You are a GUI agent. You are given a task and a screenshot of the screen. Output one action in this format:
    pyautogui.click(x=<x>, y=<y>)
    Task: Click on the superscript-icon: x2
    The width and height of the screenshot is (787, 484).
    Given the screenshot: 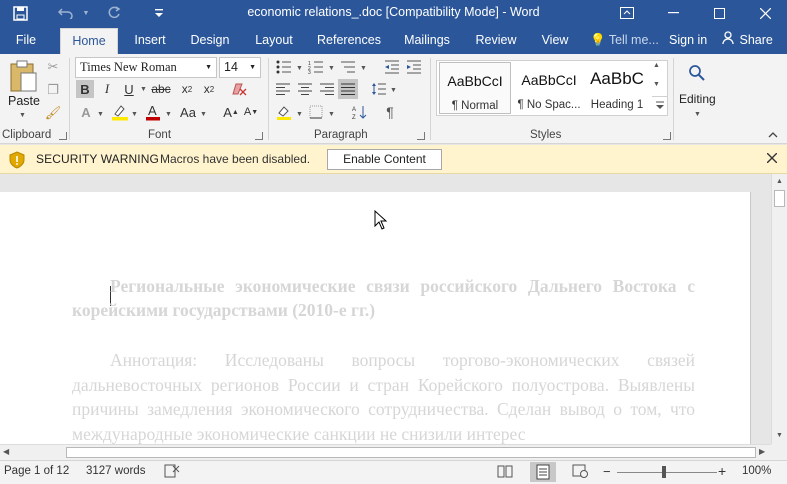 What is the action you would take?
    pyautogui.click(x=209, y=89)
    